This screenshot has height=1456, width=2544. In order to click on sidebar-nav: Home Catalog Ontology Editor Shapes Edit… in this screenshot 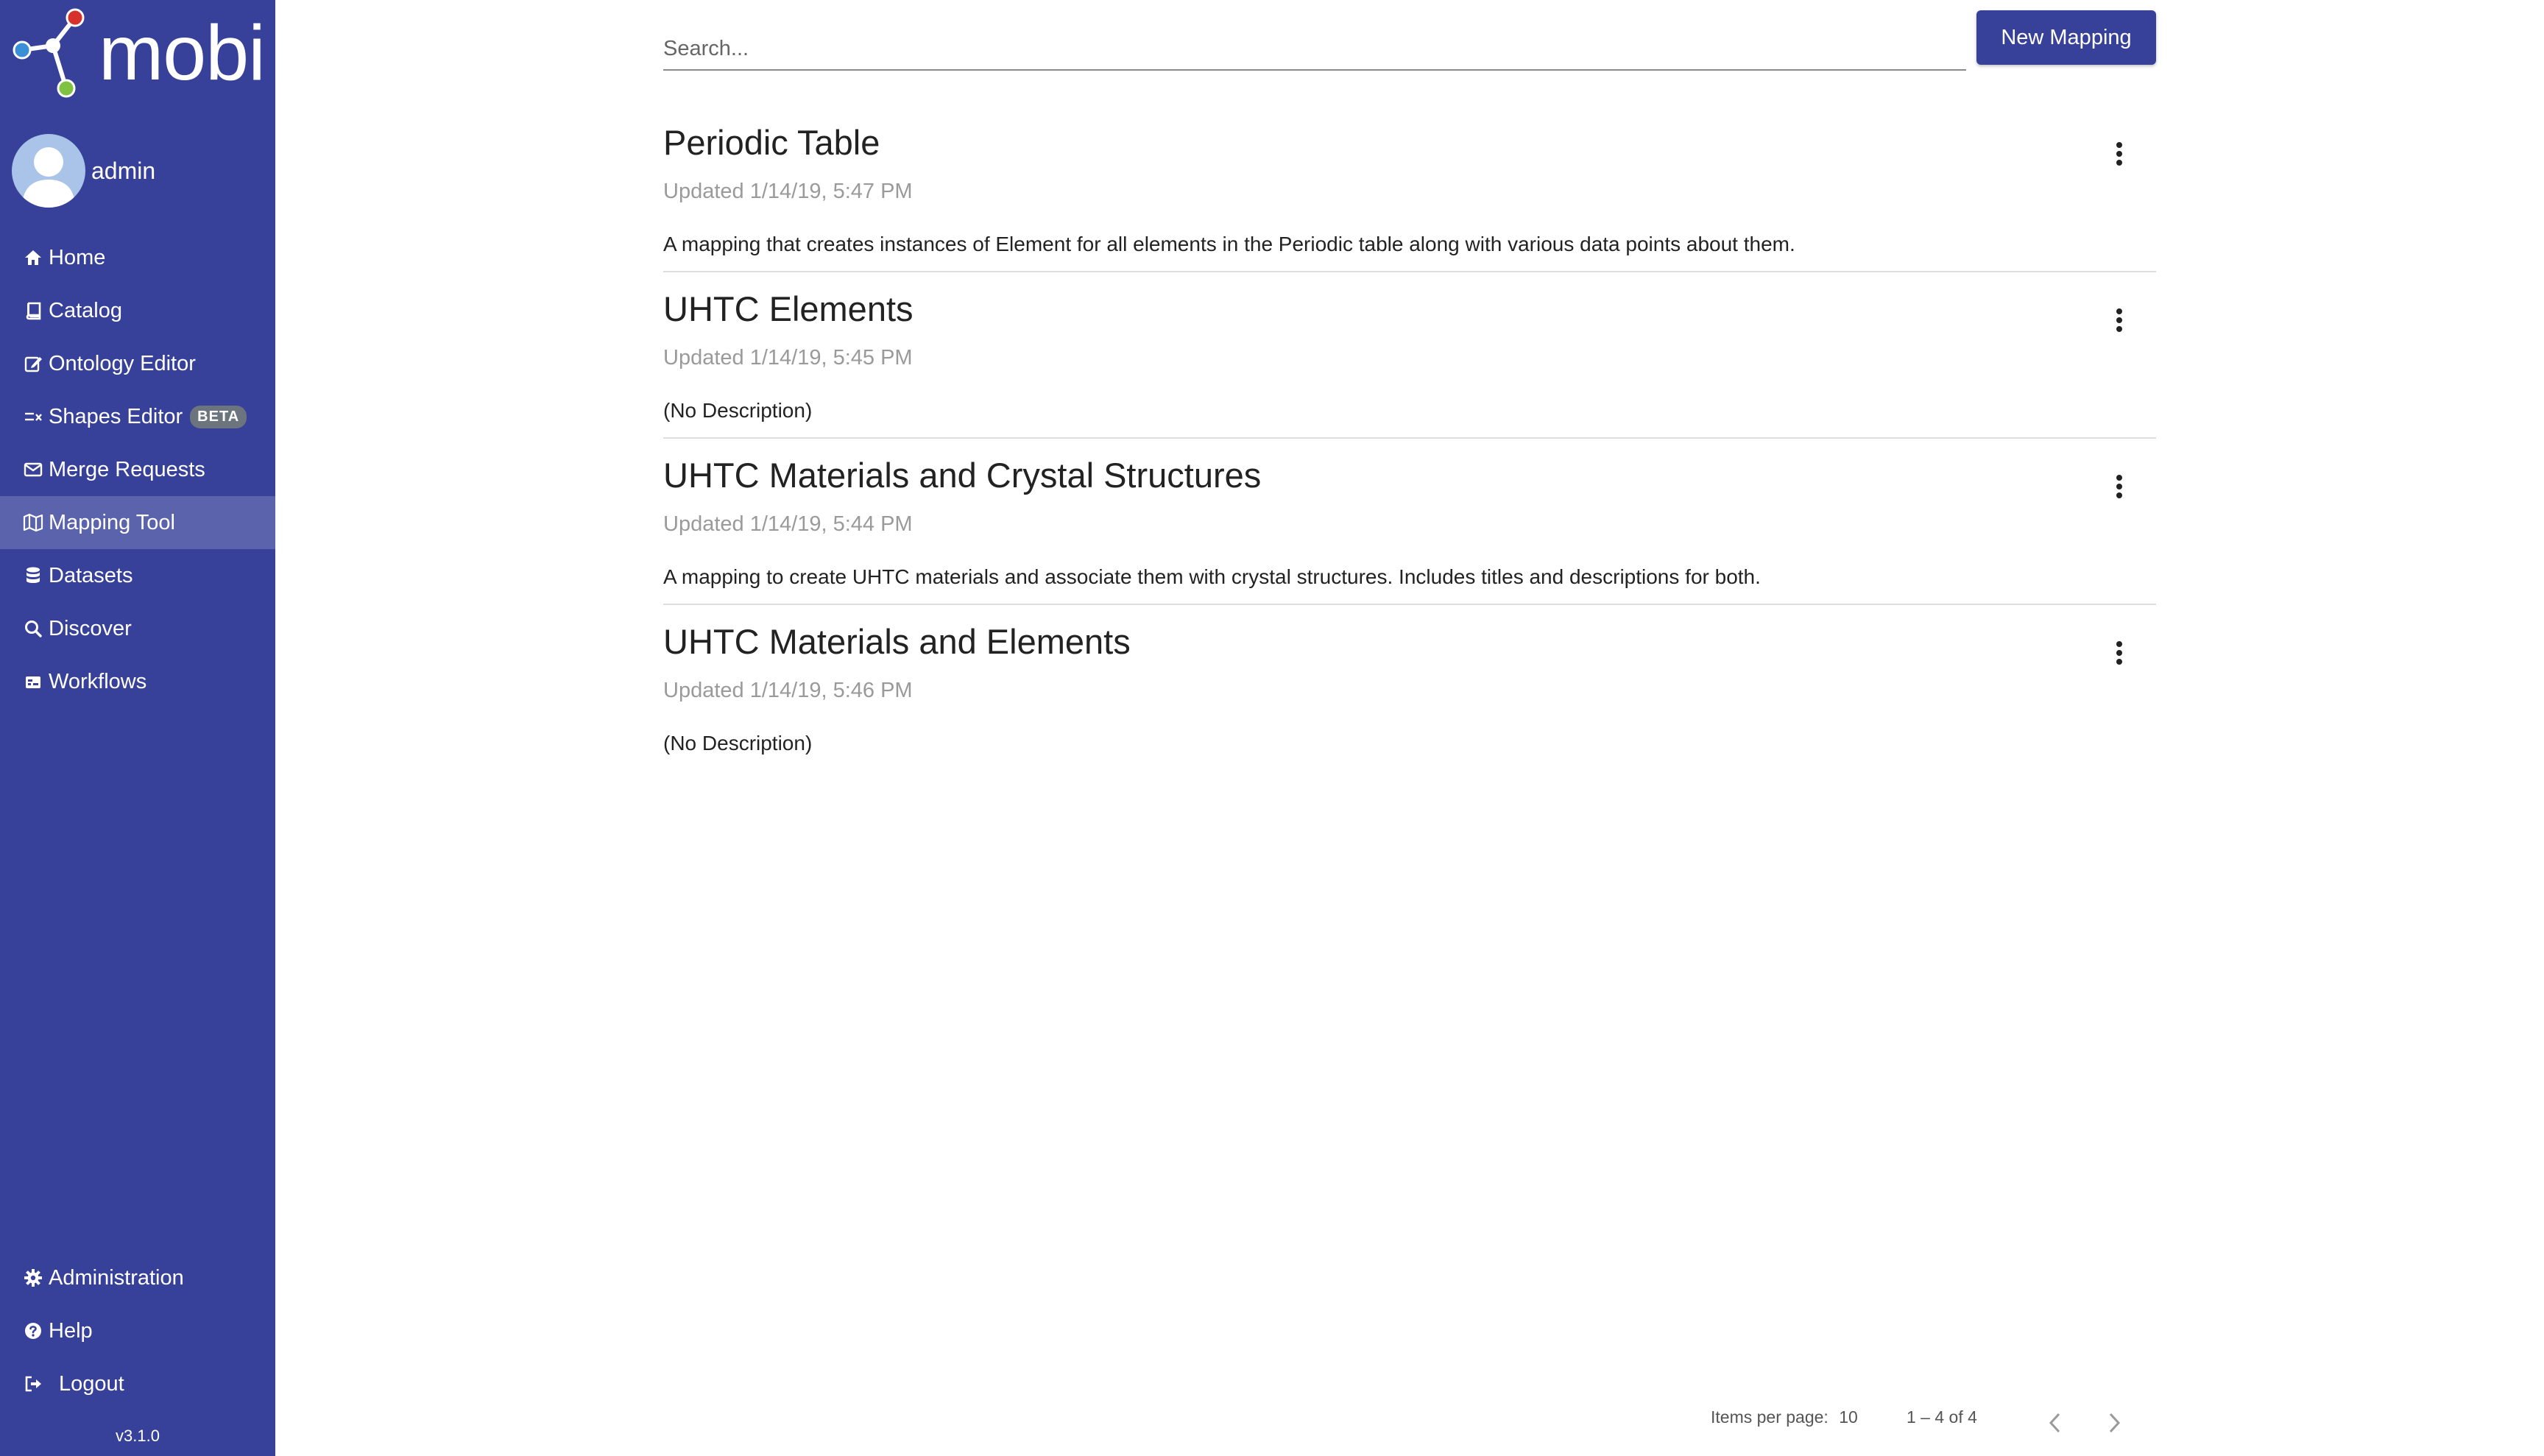, I will do `click(137, 469)`.